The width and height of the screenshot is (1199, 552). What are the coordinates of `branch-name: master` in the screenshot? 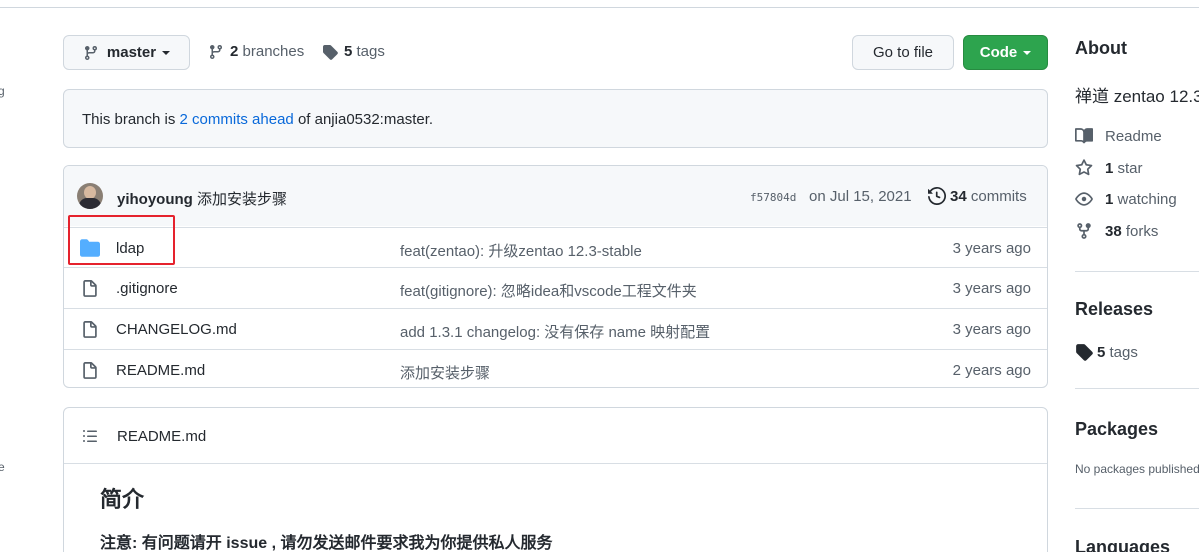 It's located at (131, 52).